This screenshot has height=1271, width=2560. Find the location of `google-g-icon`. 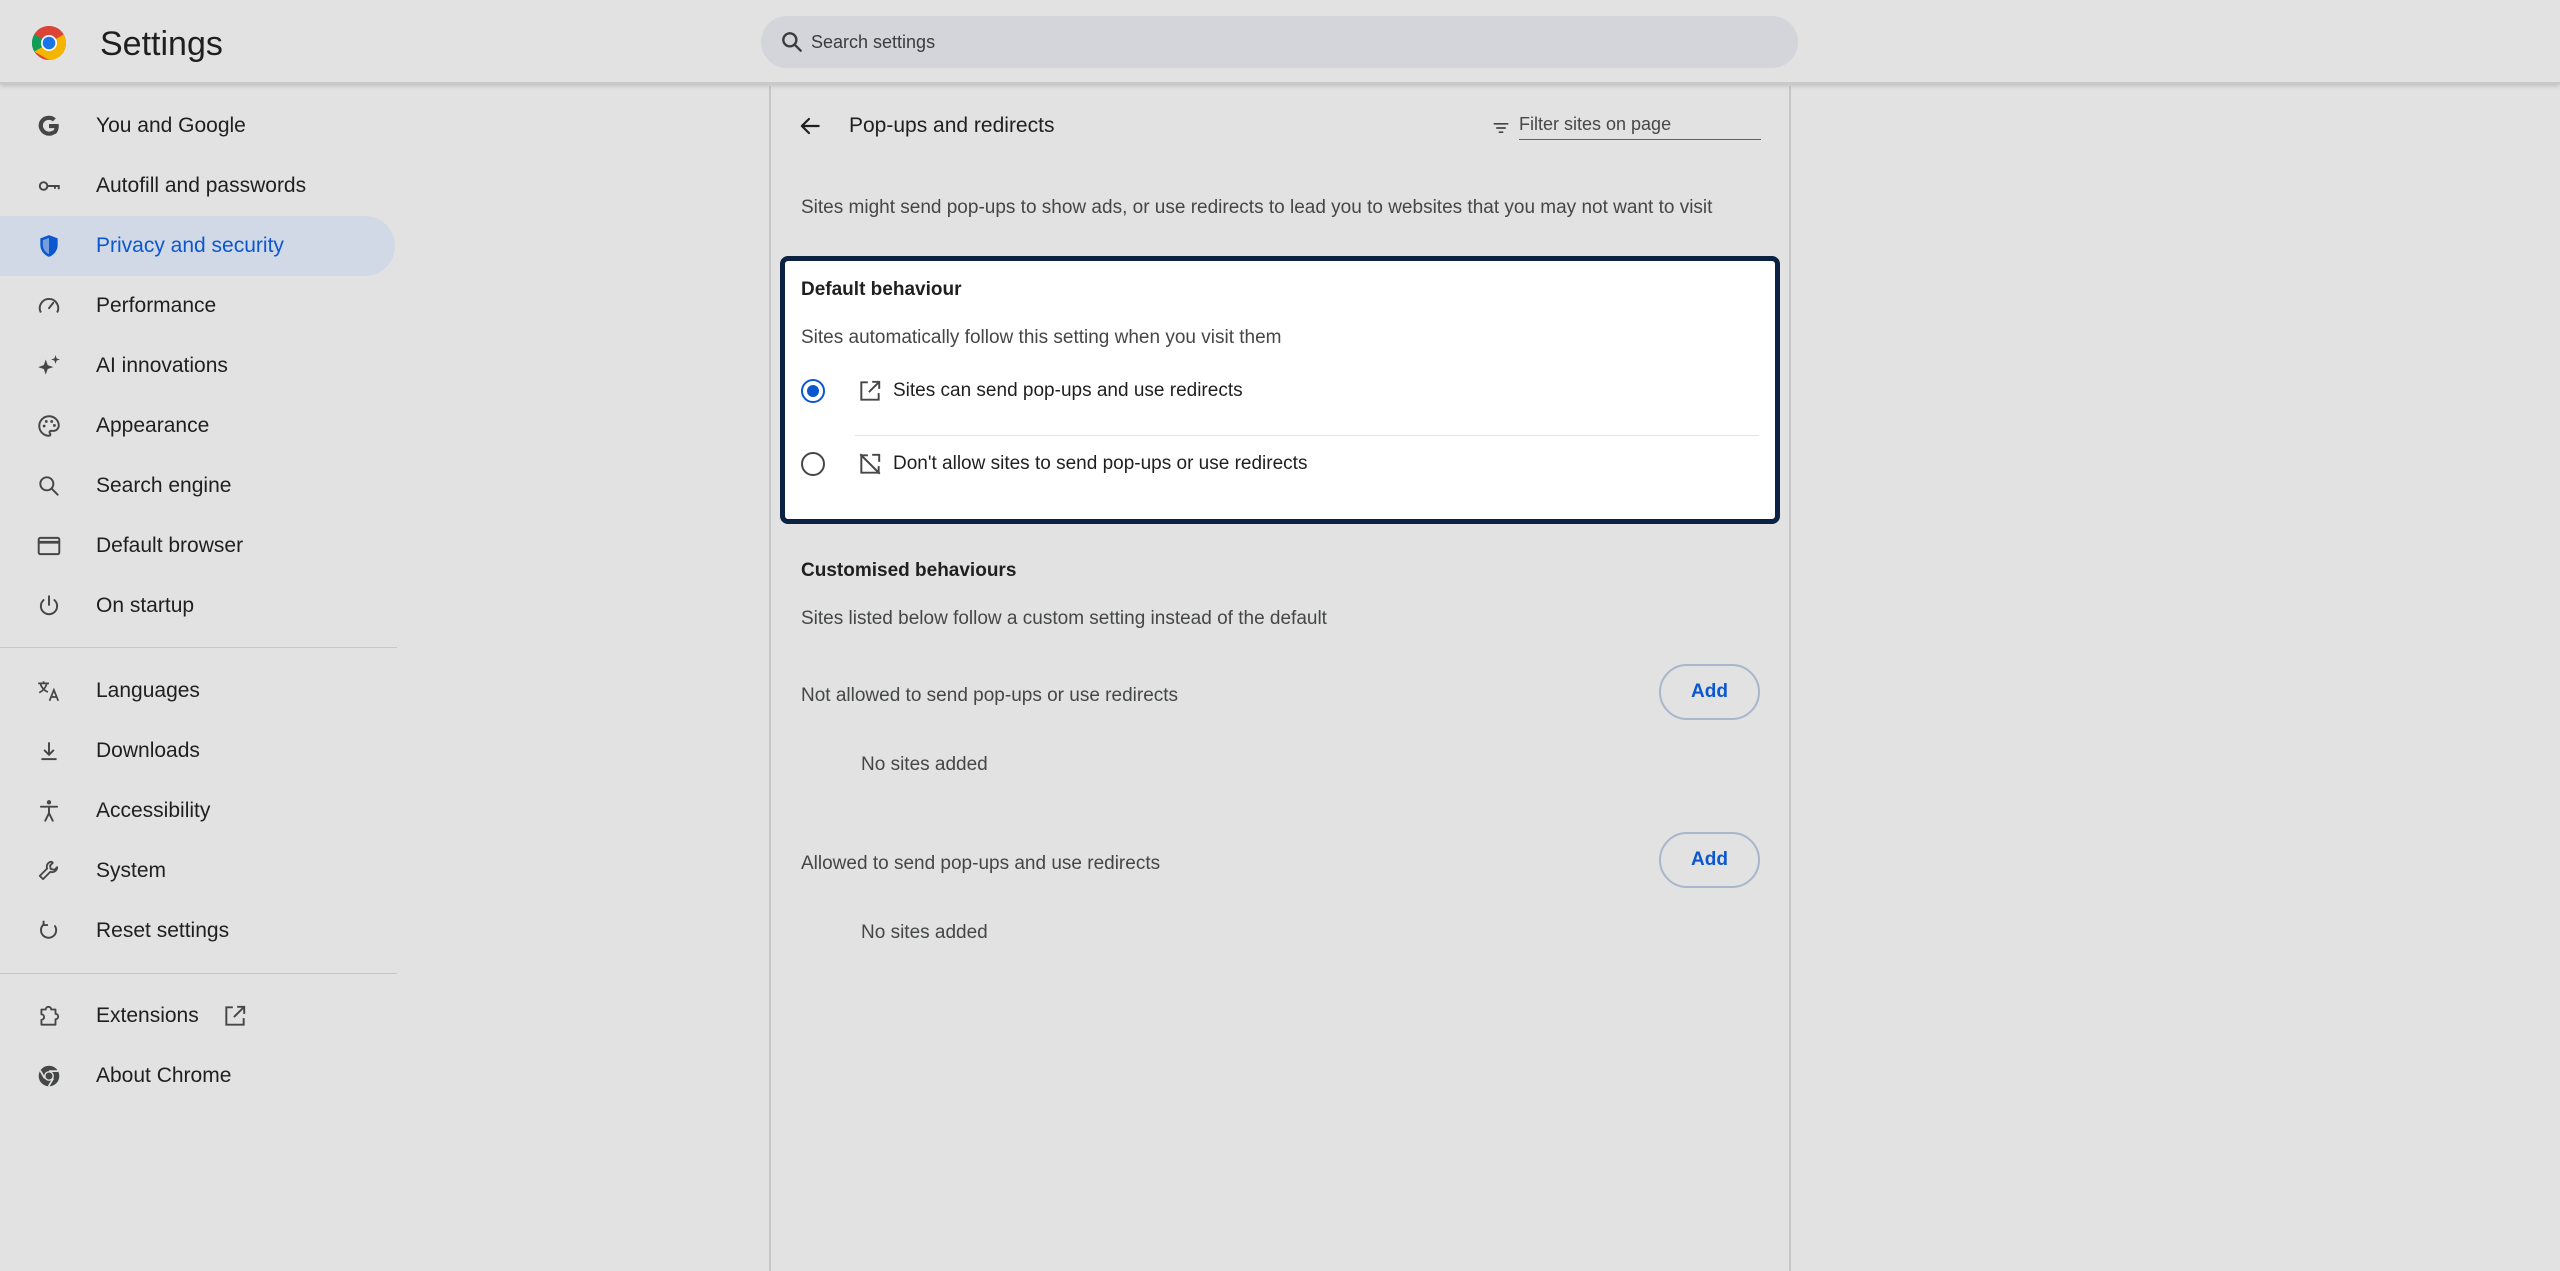

google-g-icon is located at coordinates (48, 125).